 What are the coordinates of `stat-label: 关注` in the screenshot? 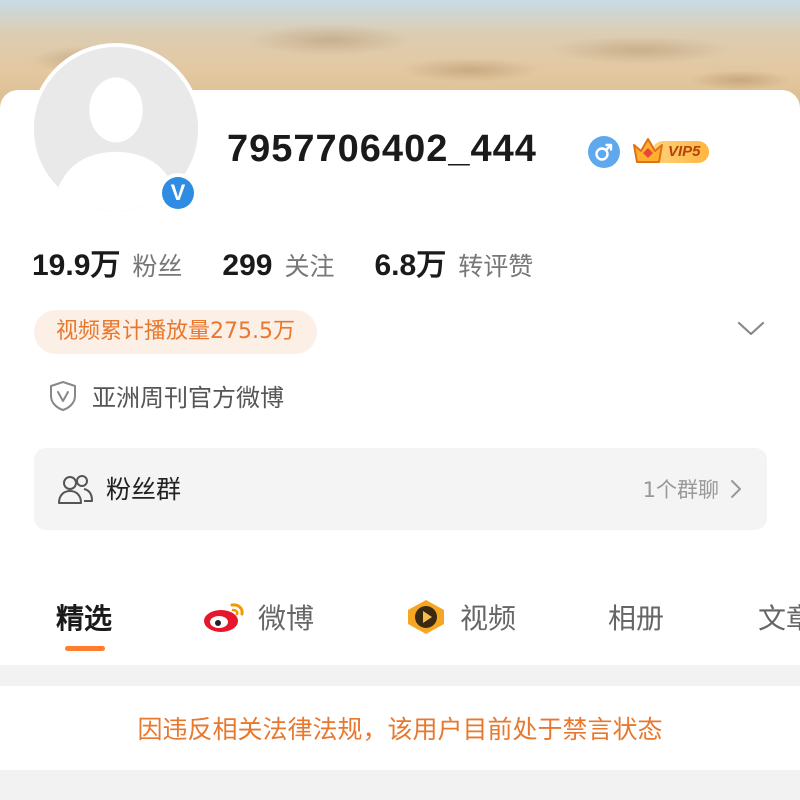 It's located at (309, 266).